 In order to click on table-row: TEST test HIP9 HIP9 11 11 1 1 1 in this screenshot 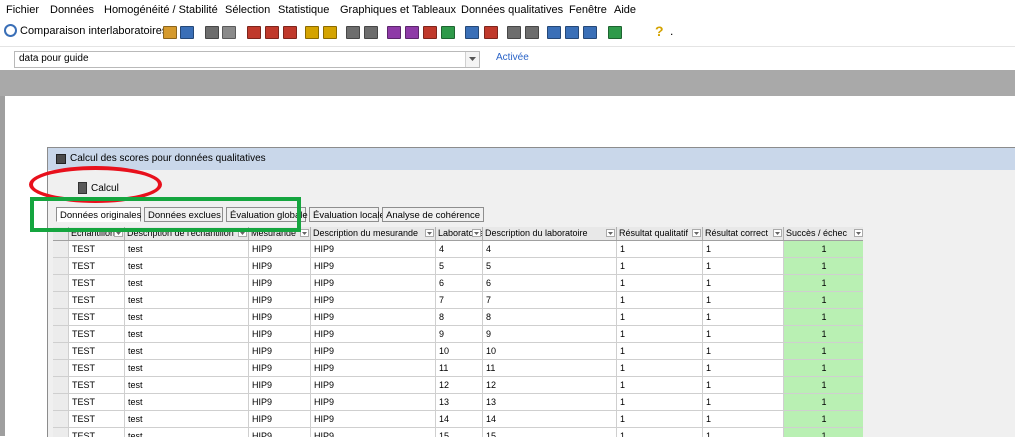, I will do `click(458, 368)`.